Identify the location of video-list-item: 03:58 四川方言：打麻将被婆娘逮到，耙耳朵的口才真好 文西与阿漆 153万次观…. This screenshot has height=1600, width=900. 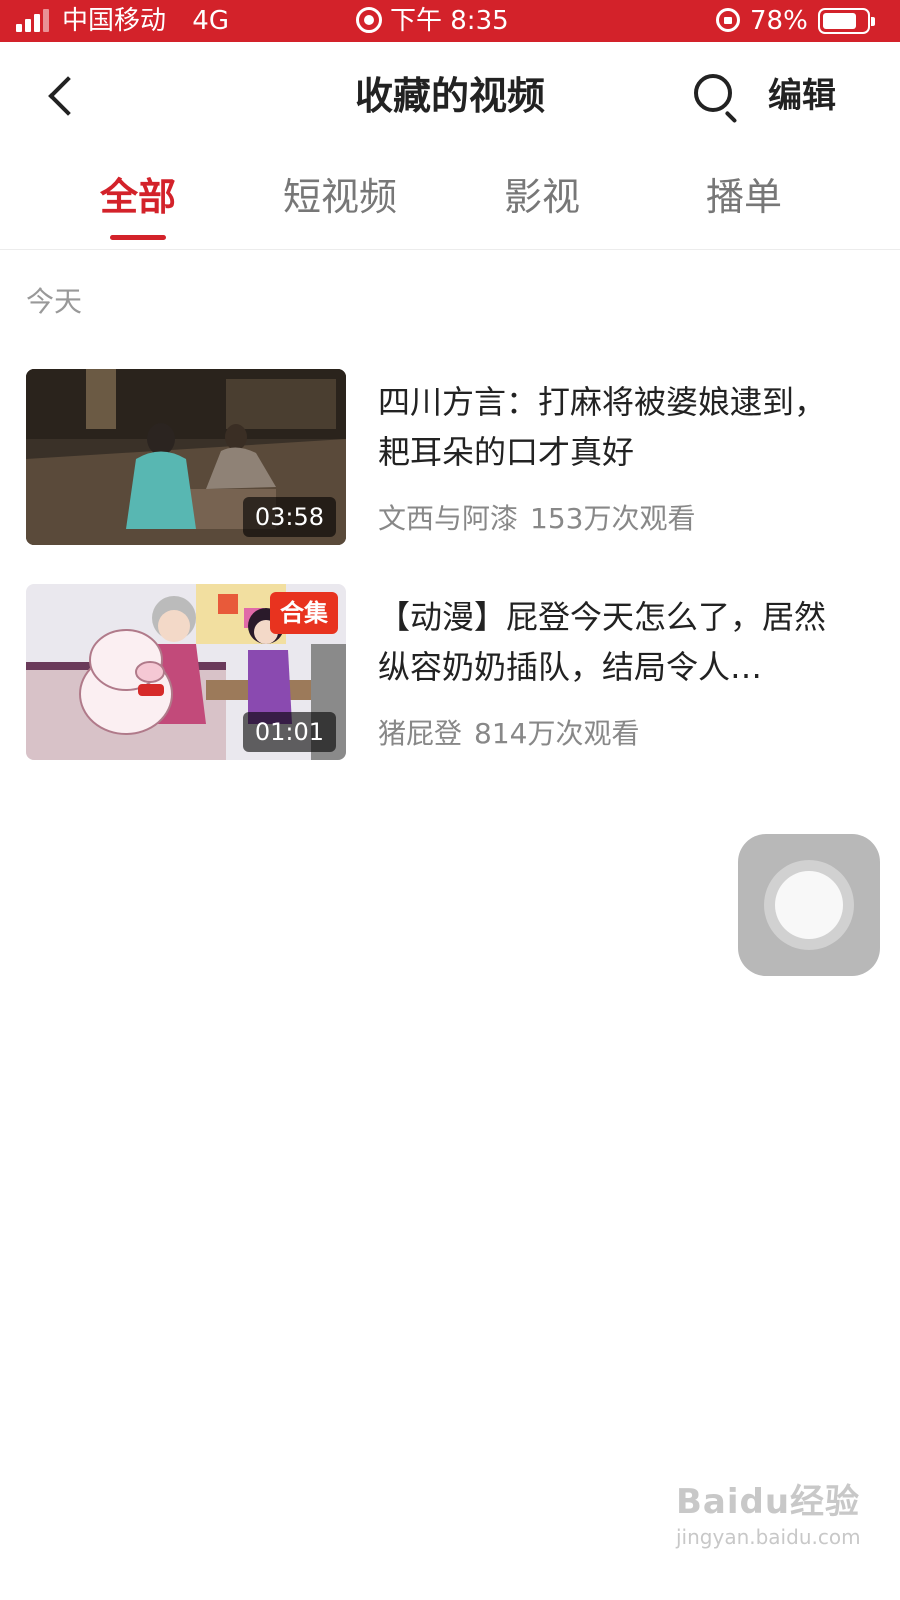
(450, 459).